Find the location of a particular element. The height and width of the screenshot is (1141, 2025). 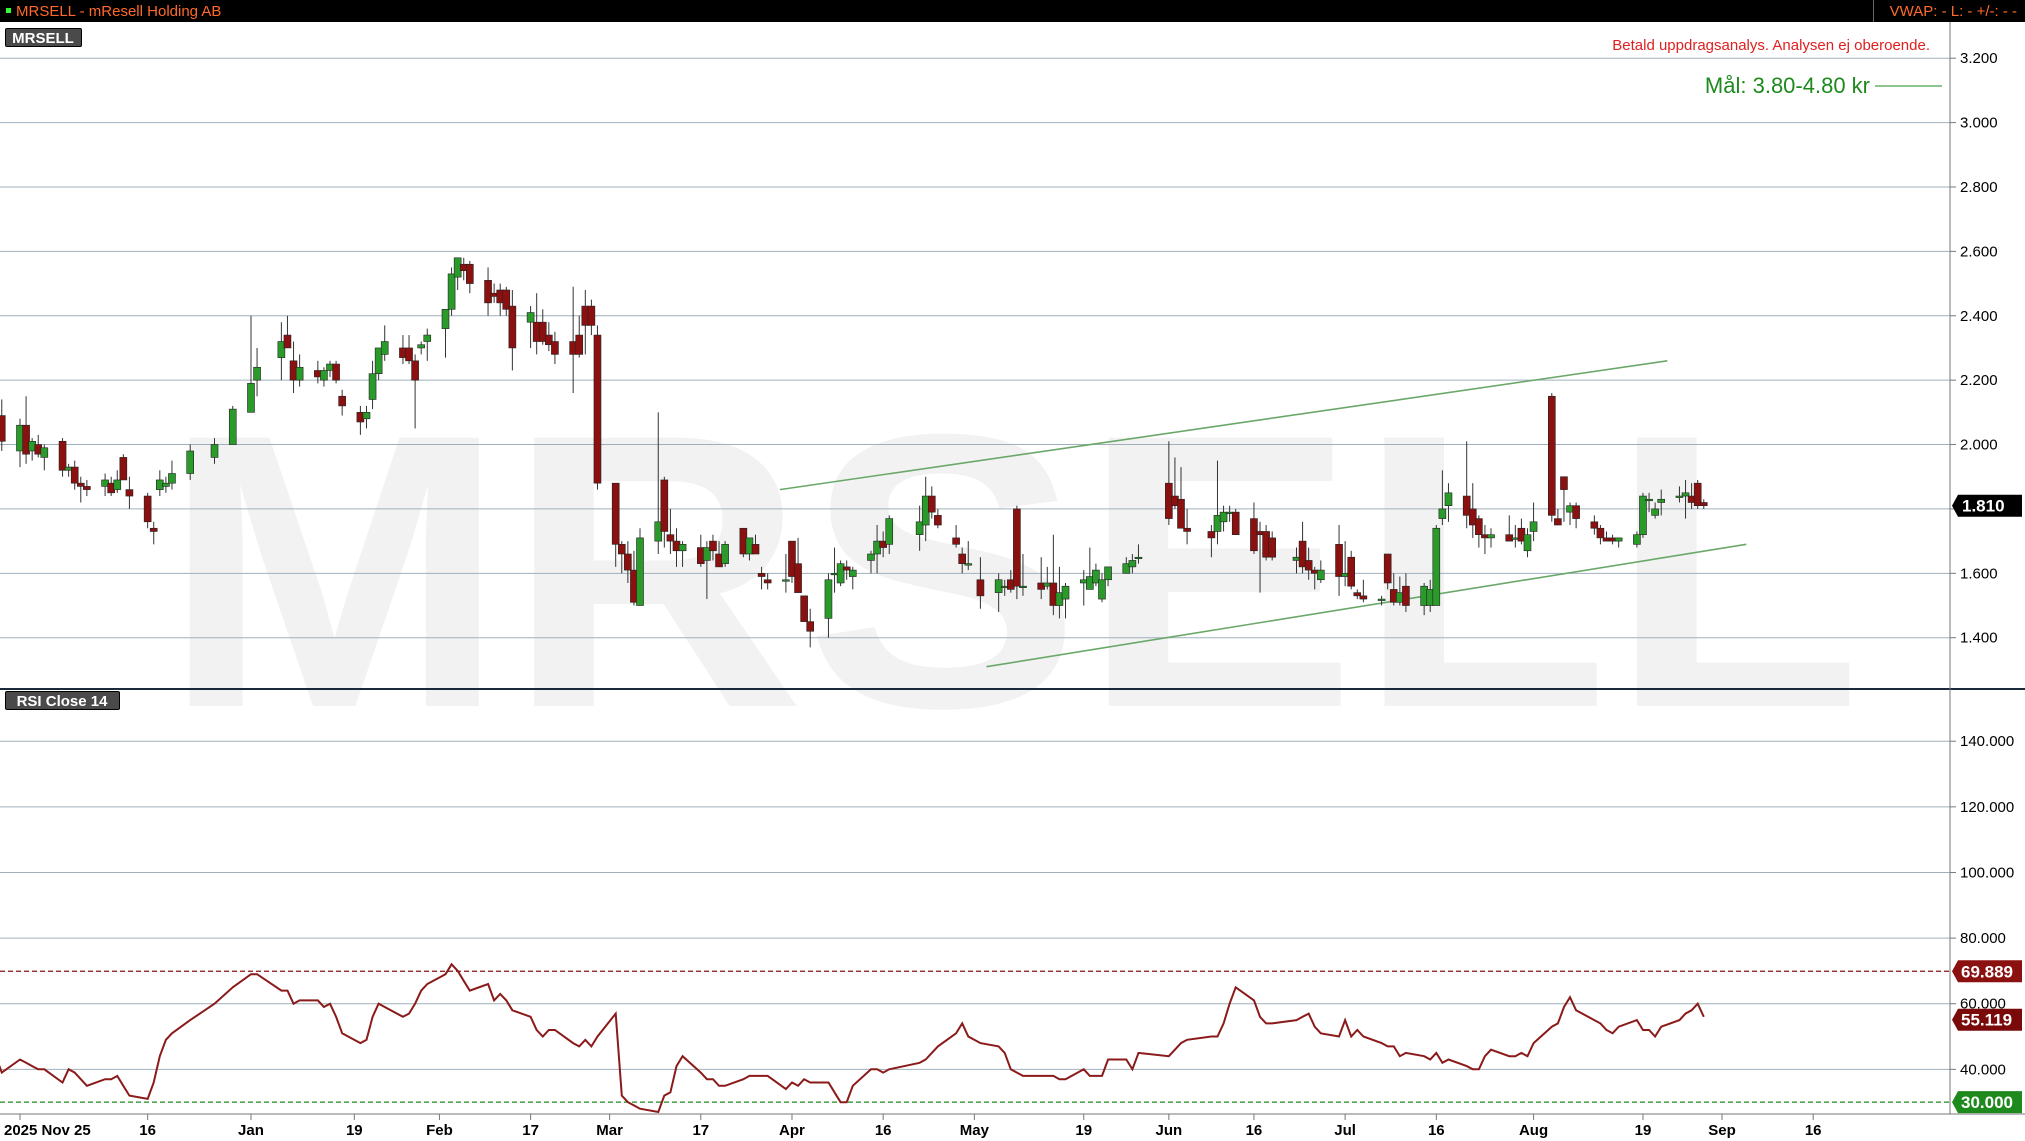

date-tick-label: 17 is located at coordinates (530, 1130).